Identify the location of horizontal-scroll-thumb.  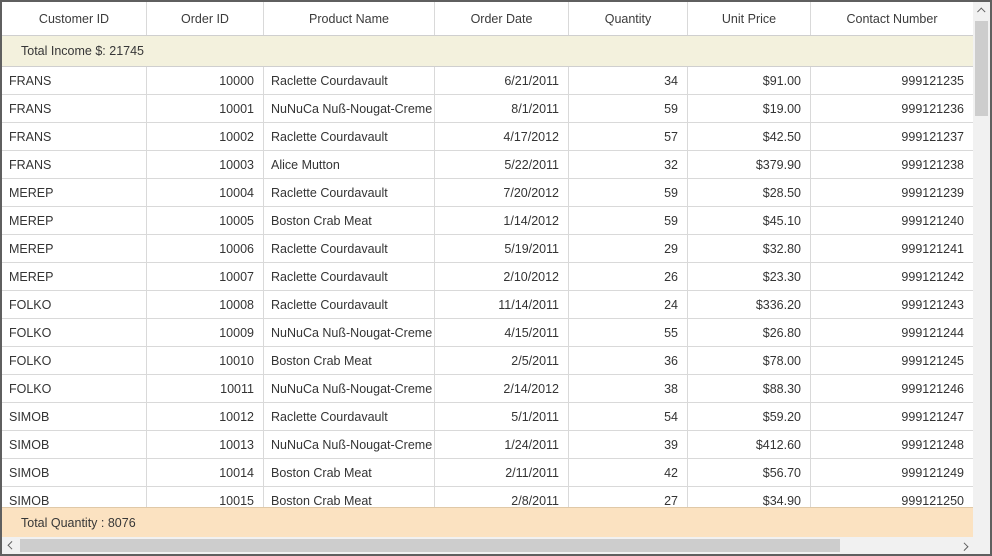
(430, 545).